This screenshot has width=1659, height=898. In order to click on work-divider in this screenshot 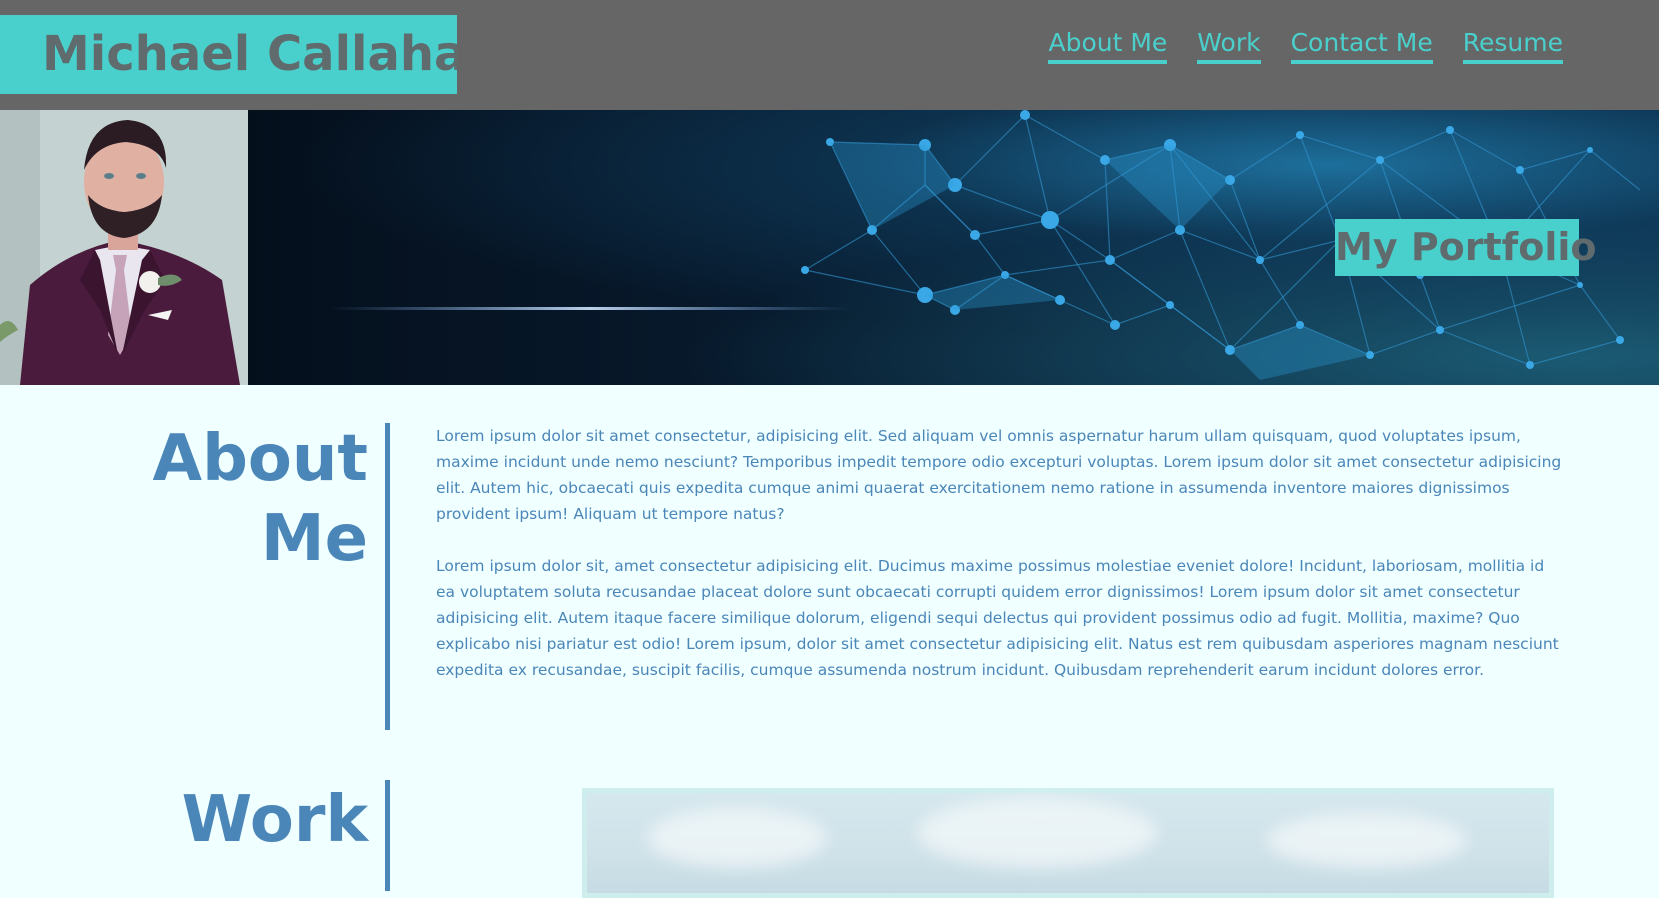, I will do `click(387, 835)`.